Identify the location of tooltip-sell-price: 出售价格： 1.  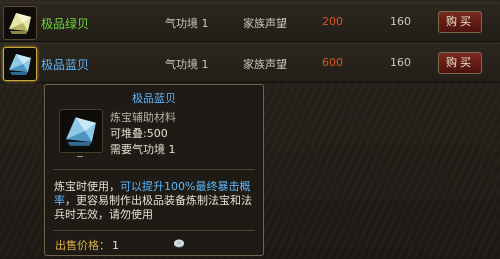
(87, 245).